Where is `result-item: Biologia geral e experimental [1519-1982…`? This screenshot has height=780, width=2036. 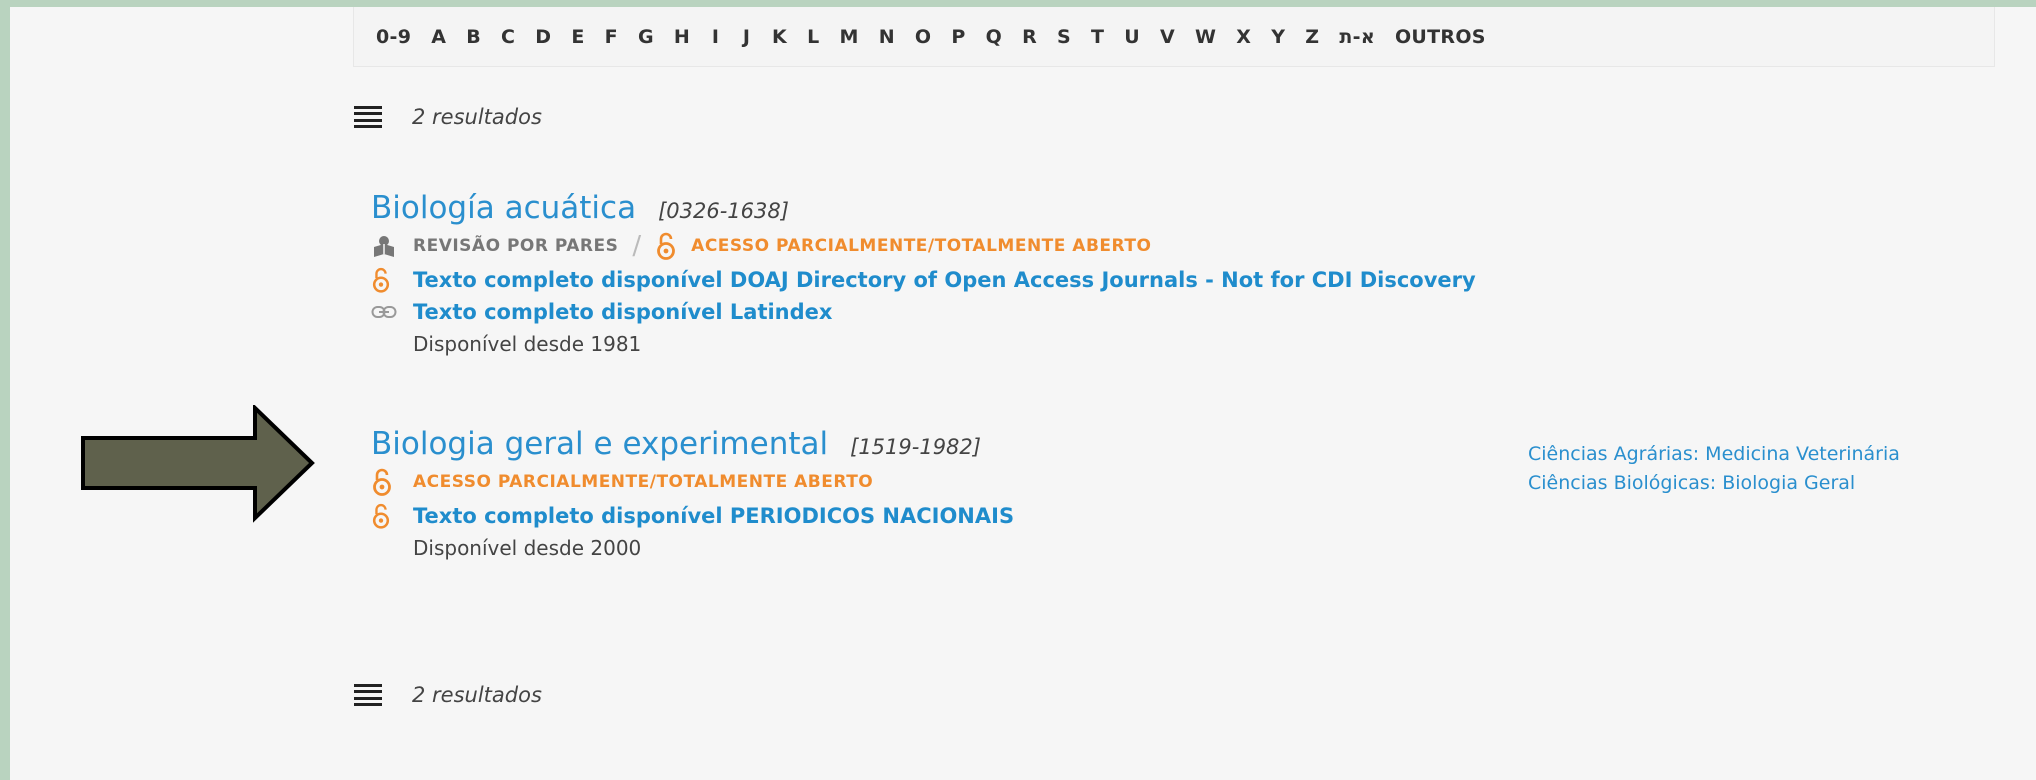 result-item: Biologia geral e experimental [1519-1982… is located at coordinates (692, 493).